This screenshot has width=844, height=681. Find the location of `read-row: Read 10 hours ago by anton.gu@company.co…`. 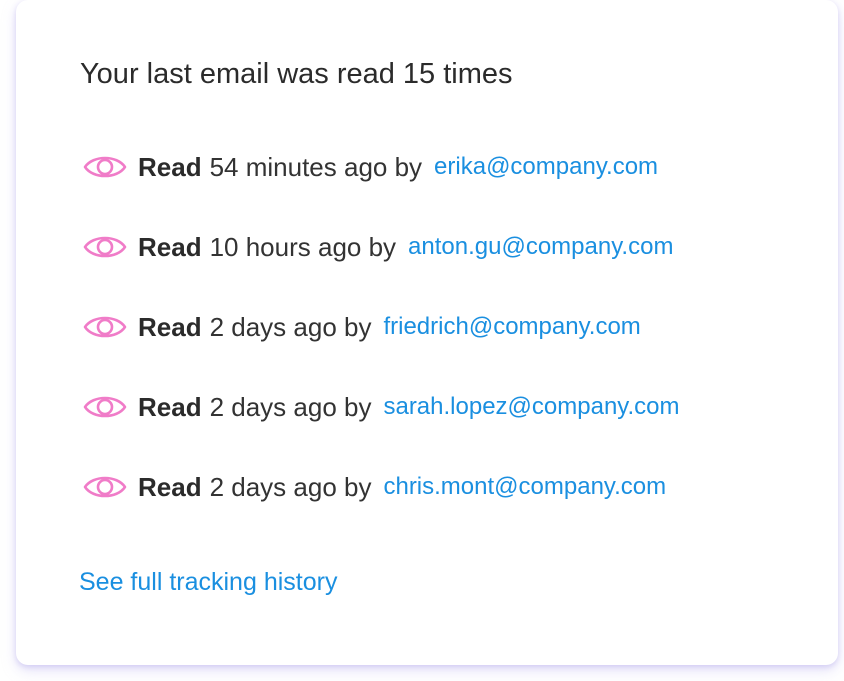

read-row: Read 10 hours ago by anton.gu@company.co… is located at coordinates (381, 247).